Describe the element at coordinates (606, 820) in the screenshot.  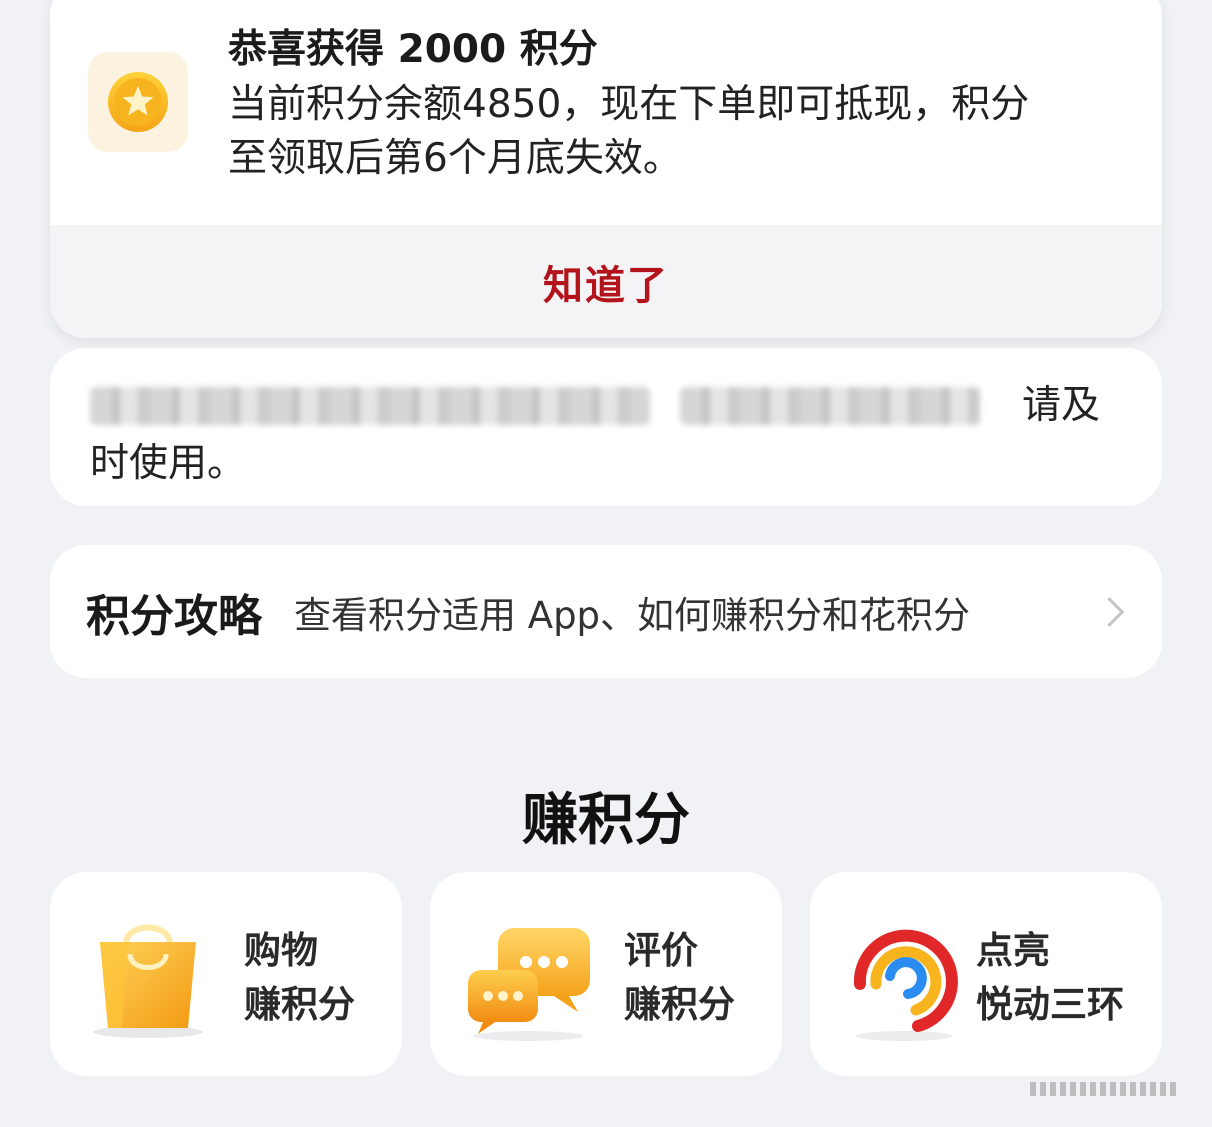
I see `earn-points-heading: 赚积分` at that location.